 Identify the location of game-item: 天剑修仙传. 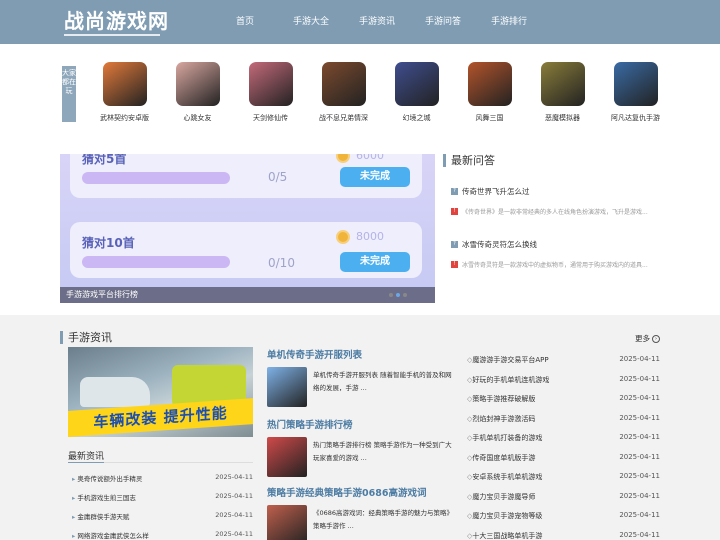
(270, 92).